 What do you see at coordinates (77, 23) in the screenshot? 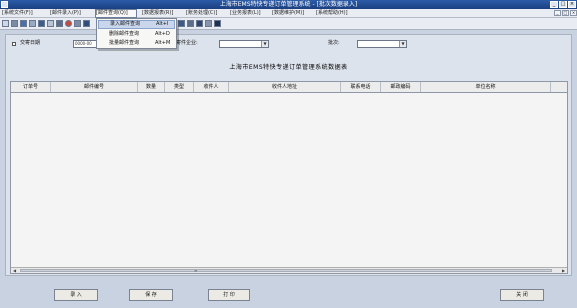
I see `settings-icon` at bounding box center [77, 23].